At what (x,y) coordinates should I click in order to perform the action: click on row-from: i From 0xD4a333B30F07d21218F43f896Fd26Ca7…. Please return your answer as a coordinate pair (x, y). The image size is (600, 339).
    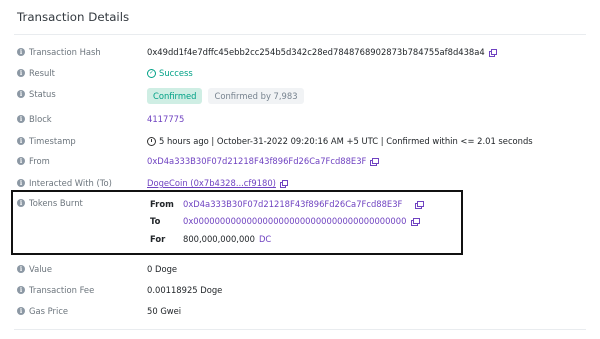
    Looking at the image, I should click on (301, 161).